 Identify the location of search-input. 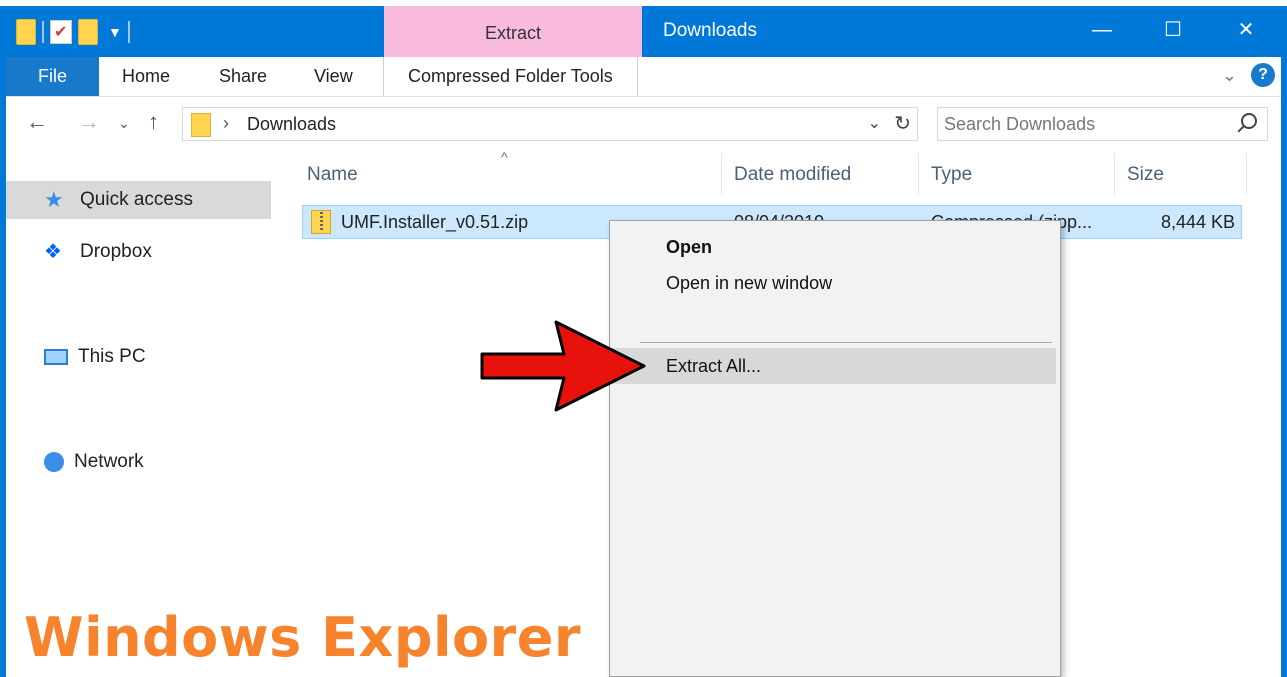
(1084, 124).